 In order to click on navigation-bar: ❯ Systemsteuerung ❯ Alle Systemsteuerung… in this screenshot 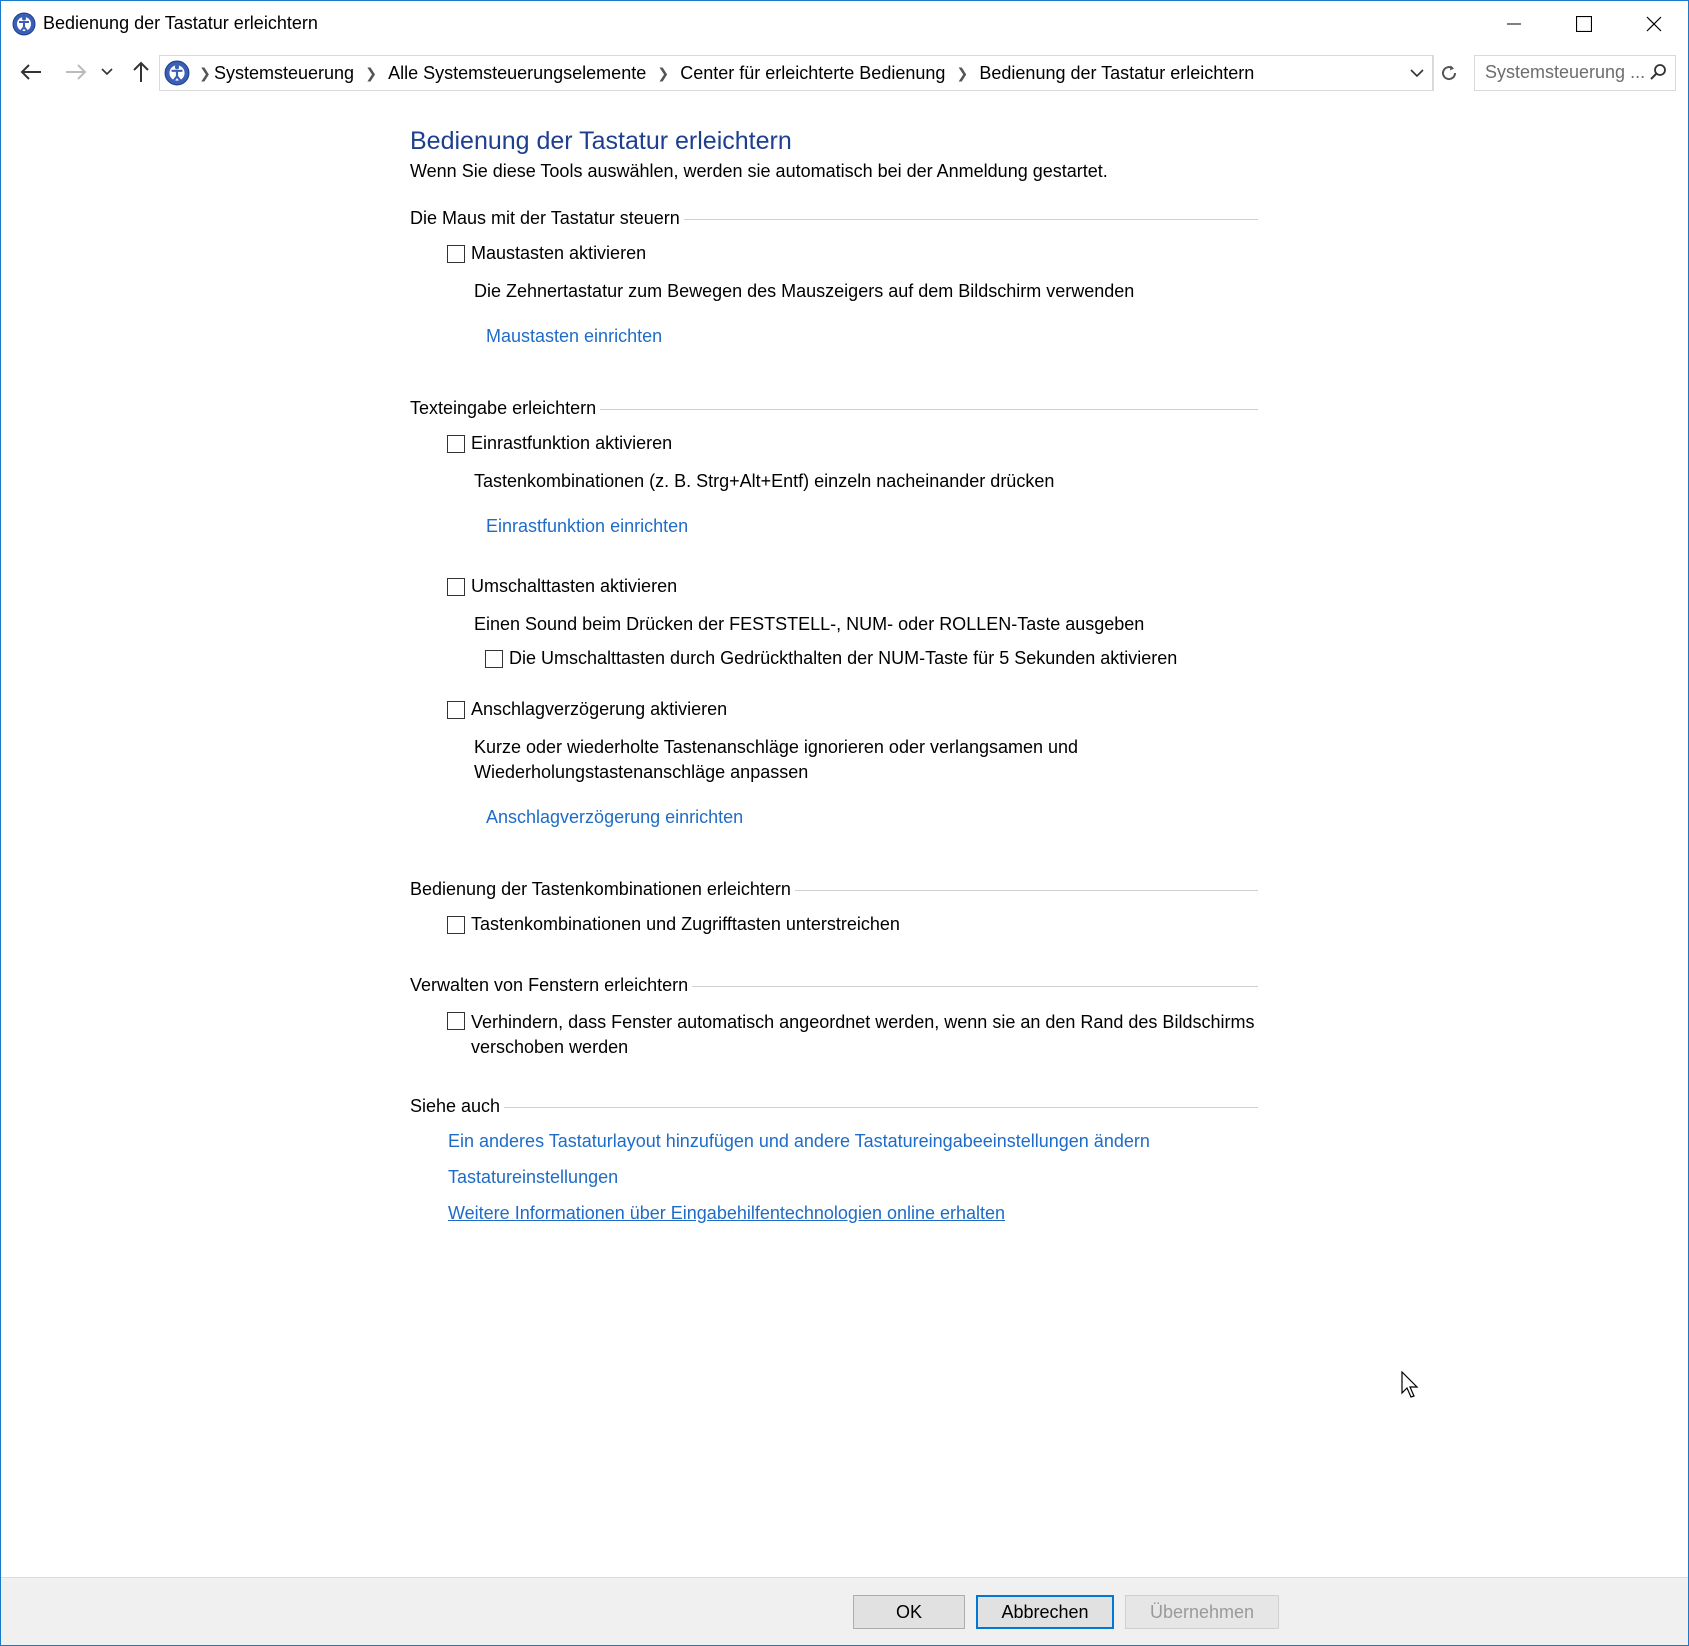, I will do `click(844, 72)`.